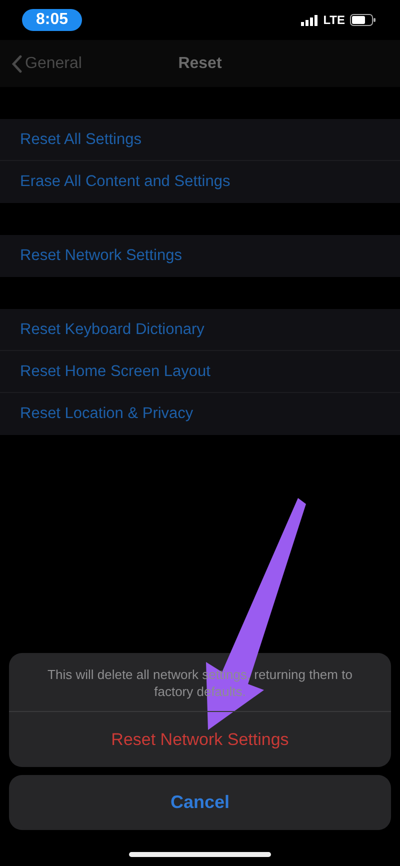 Image resolution: width=400 pixels, height=866 pixels. Describe the element at coordinates (309, 20) in the screenshot. I see `signal-icon` at that location.